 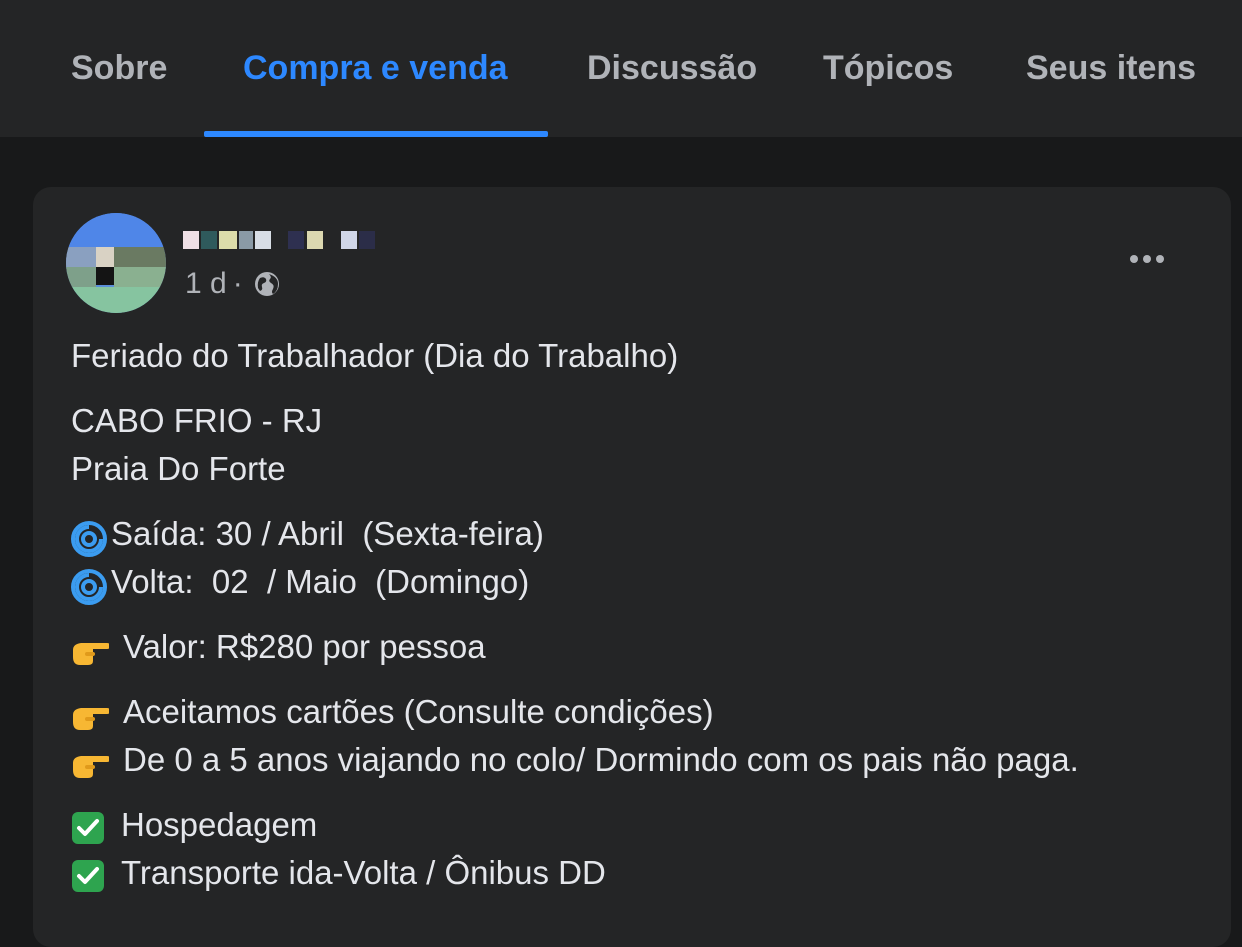 What do you see at coordinates (320, 581) in the screenshot?
I see `post-line-return: Volta: 02 / Maio (Domingo)` at bounding box center [320, 581].